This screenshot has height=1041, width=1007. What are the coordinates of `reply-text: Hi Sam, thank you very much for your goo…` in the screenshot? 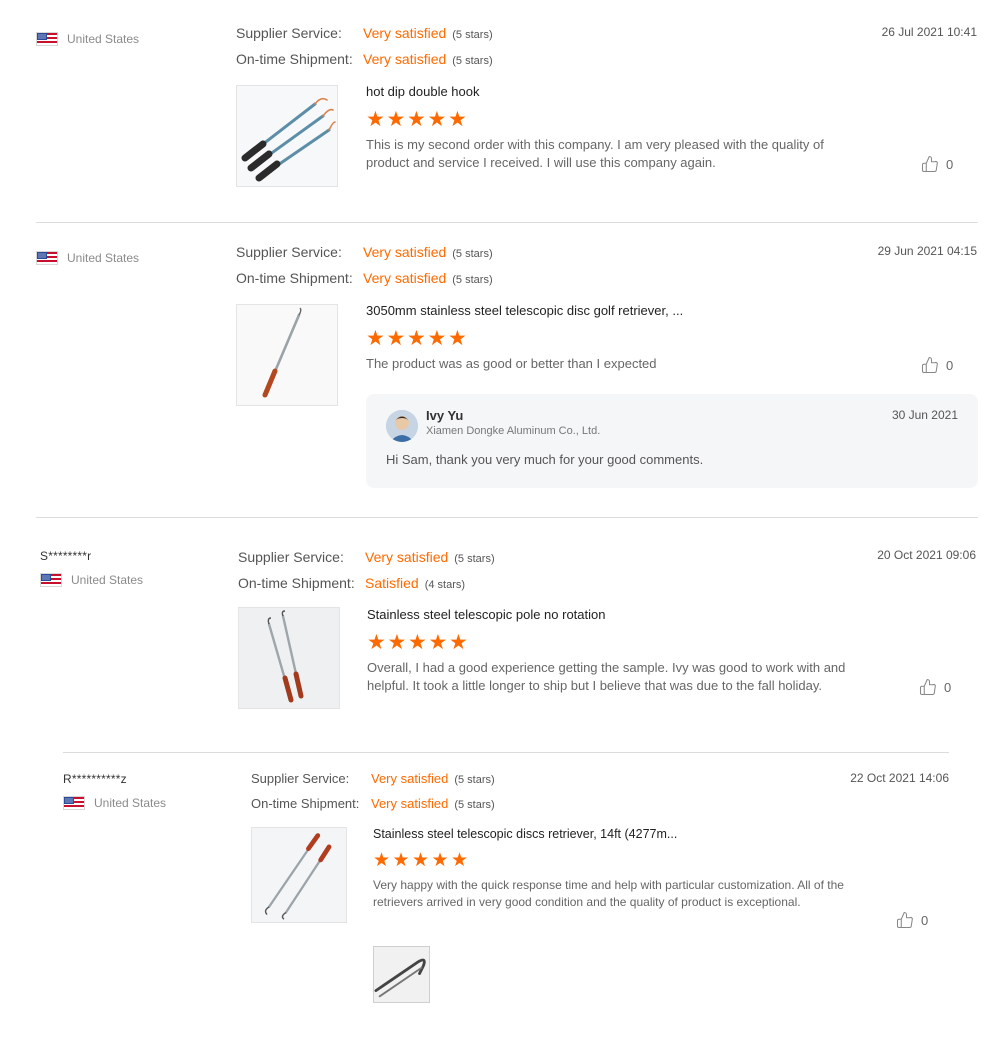 It's located at (545, 459).